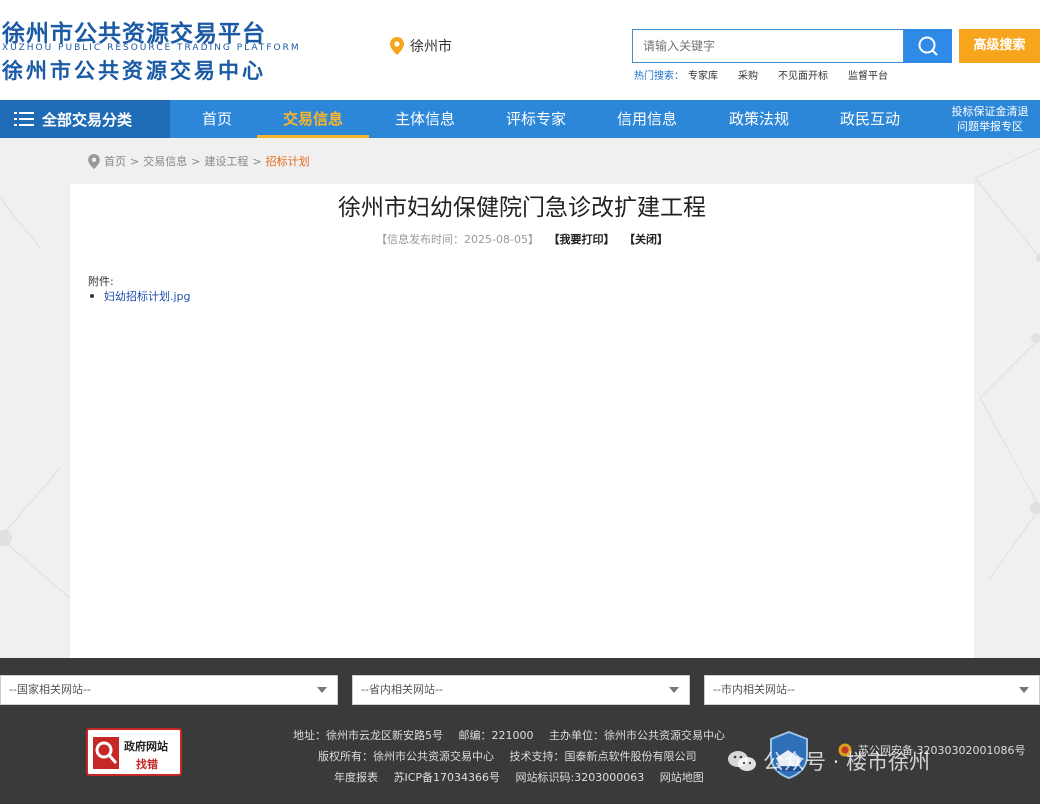 The image size is (1040, 804). What do you see at coordinates (169, 690) in the screenshot?
I see `national-sites-select: --国家相关网站--` at bounding box center [169, 690].